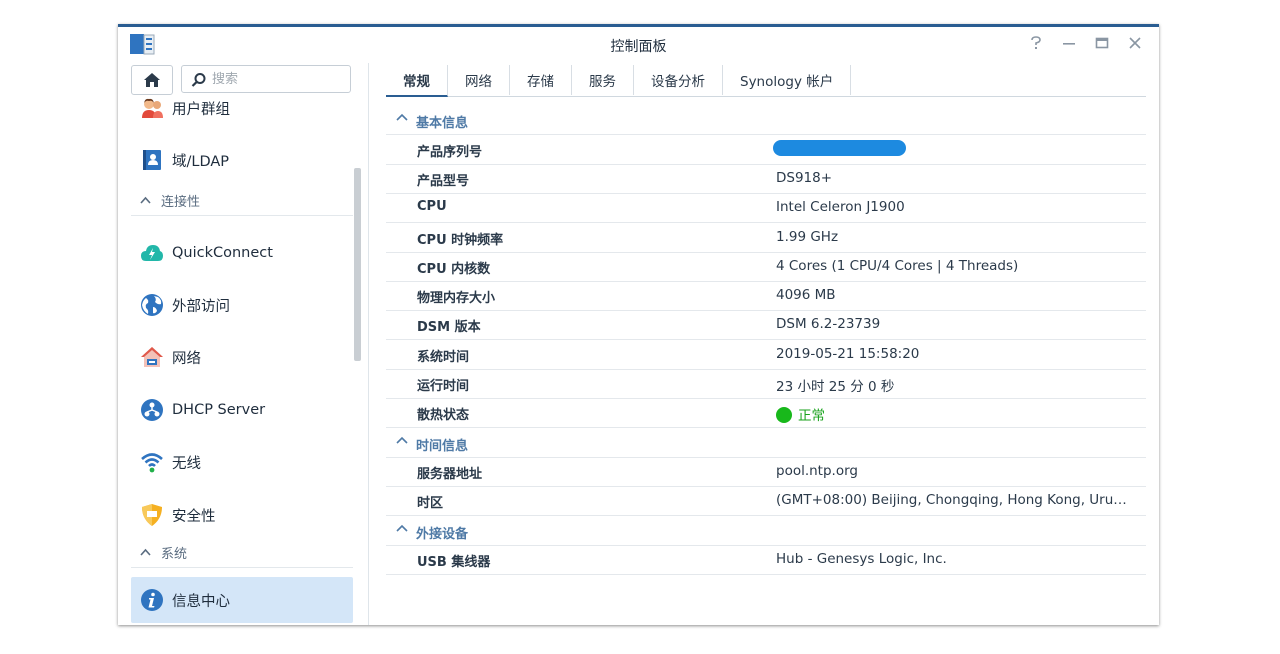 The image size is (1280, 654). Describe the element at coordinates (479, 80) in the screenshot. I see `tab-network: 网络` at that location.